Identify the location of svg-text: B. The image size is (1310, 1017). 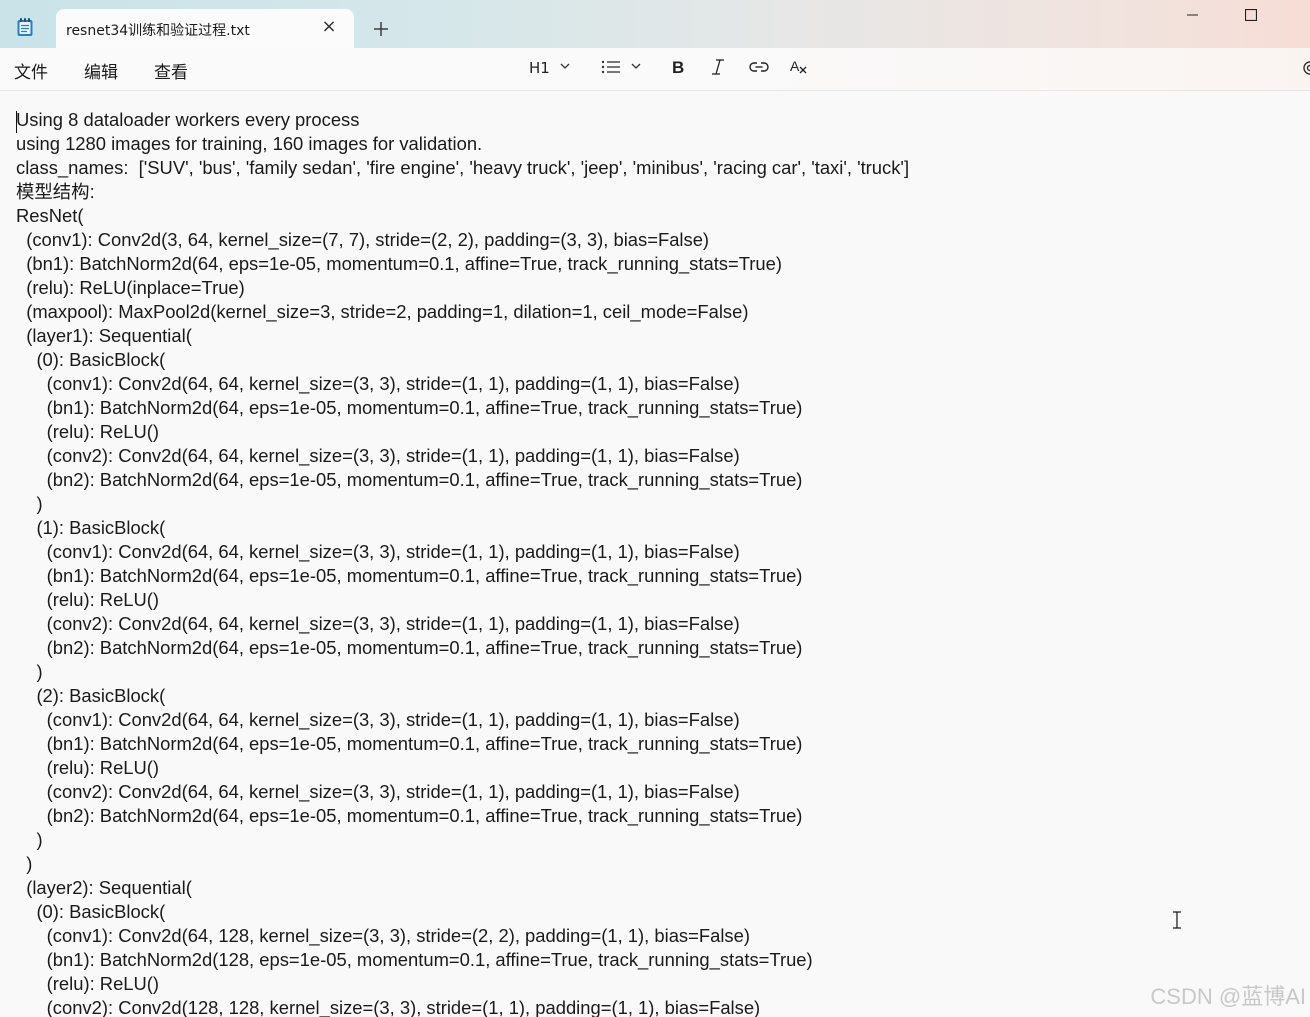
(678, 67).